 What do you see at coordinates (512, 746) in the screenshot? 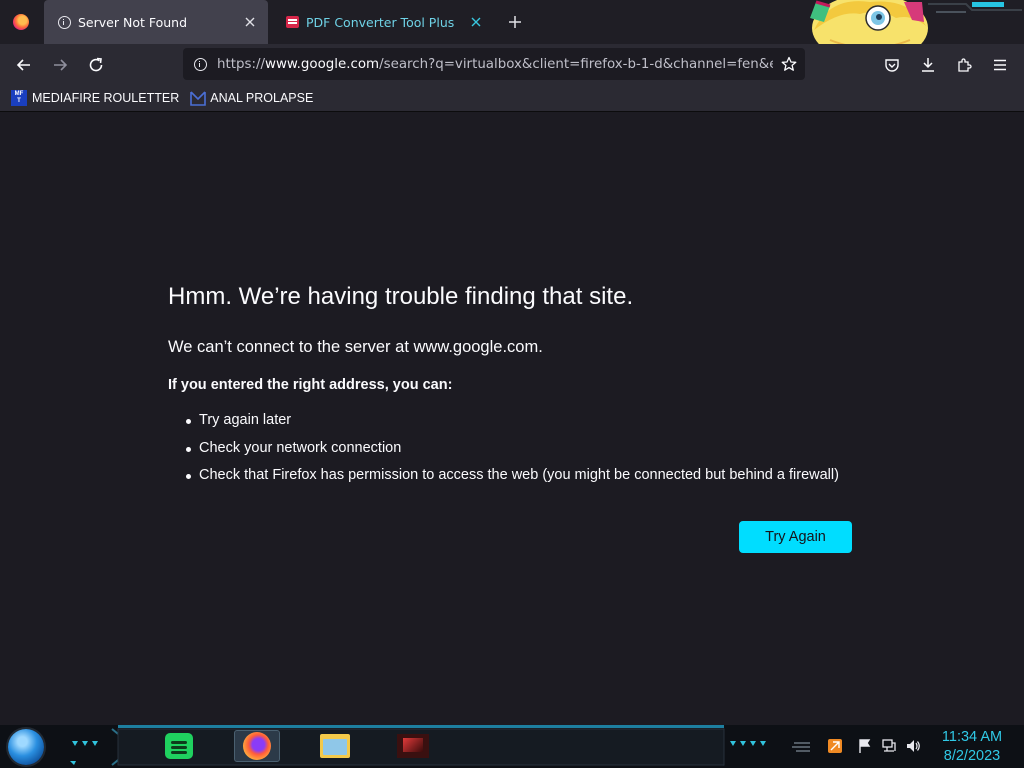
I see `taskbar: 11:34 AM 8/2/2023` at bounding box center [512, 746].